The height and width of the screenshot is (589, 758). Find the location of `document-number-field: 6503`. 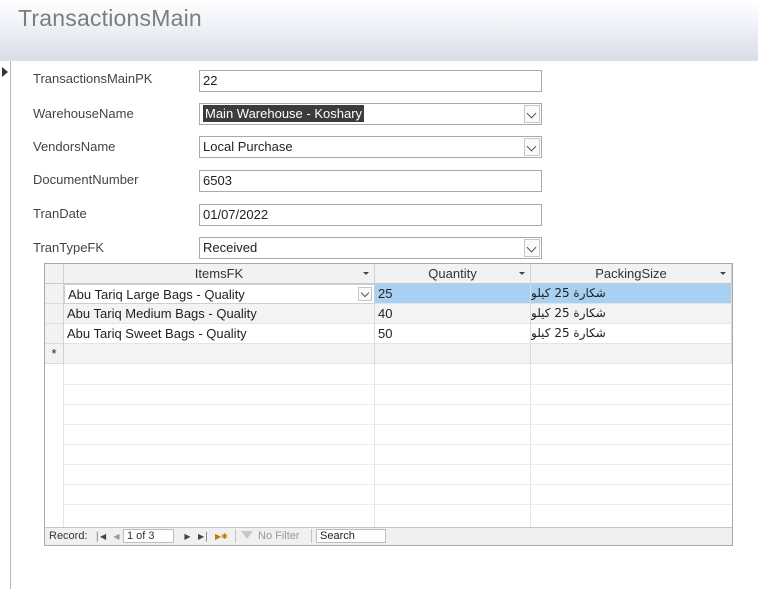

document-number-field: 6503 is located at coordinates (370, 181).